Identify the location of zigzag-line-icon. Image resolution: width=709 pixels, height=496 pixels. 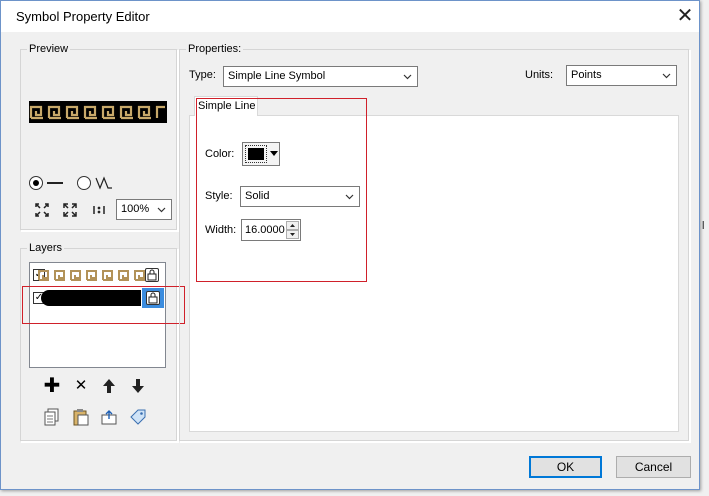
(103, 183).